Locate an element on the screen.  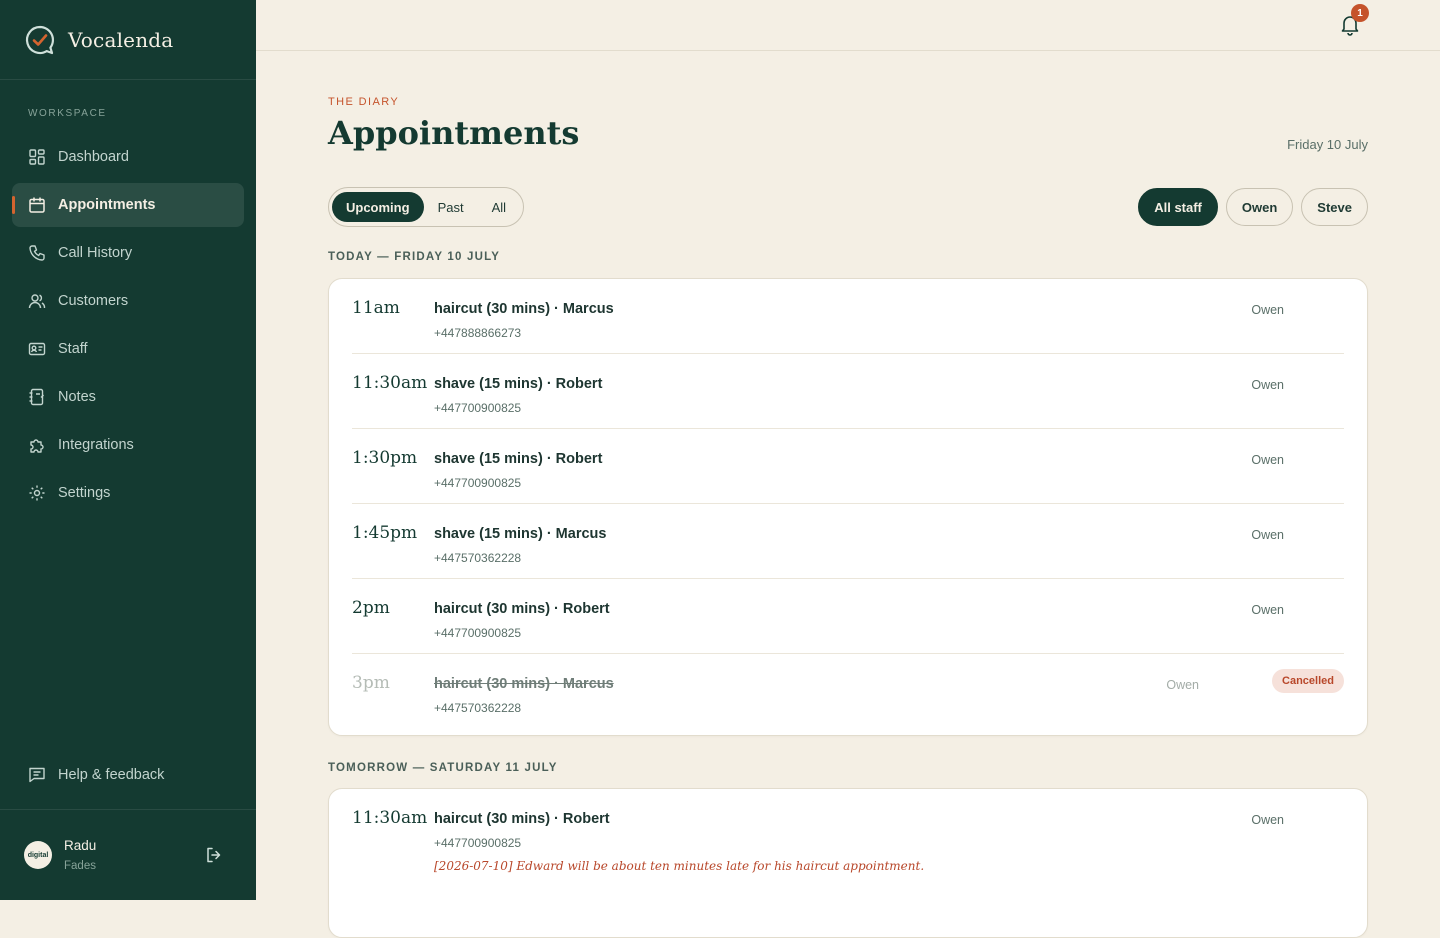
sidebar-item-integrations: Integrations is located at coordinates (128, 445).